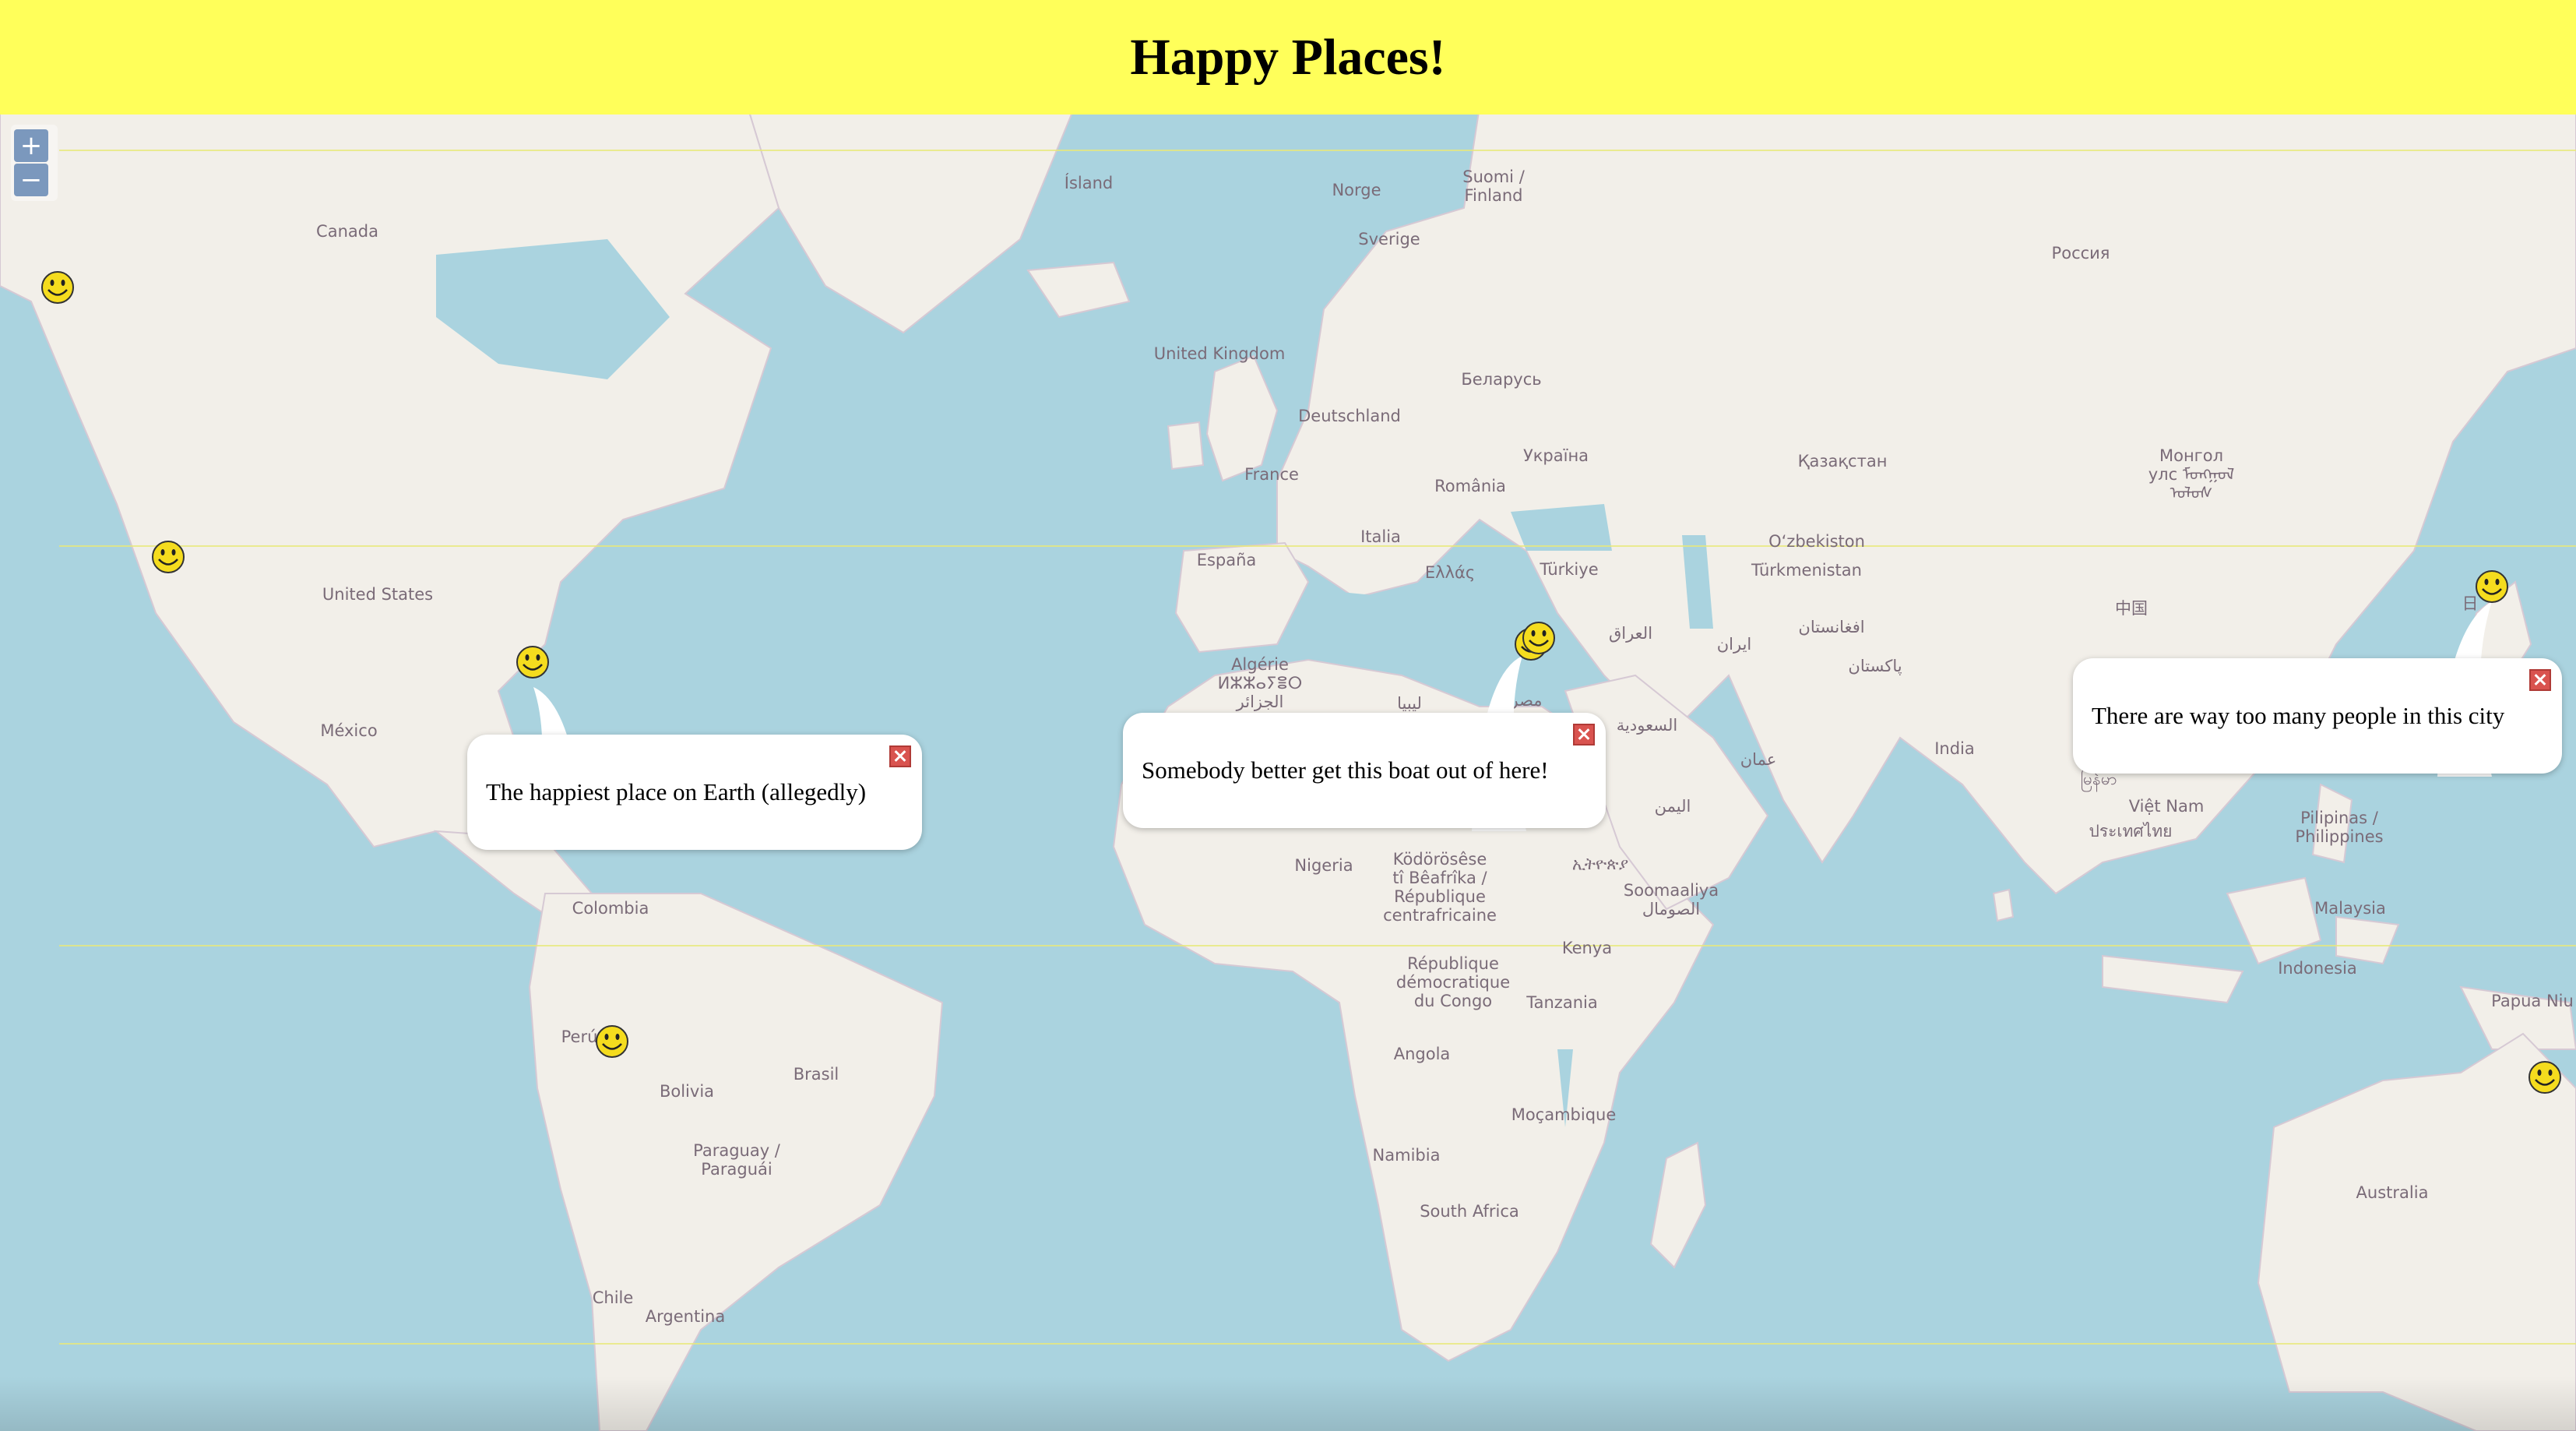 This screenshot has height=1431, width=2576. Describe the element at coordinates (2131, 608) in the screenshot. I see `map-label: 中国` at that location.